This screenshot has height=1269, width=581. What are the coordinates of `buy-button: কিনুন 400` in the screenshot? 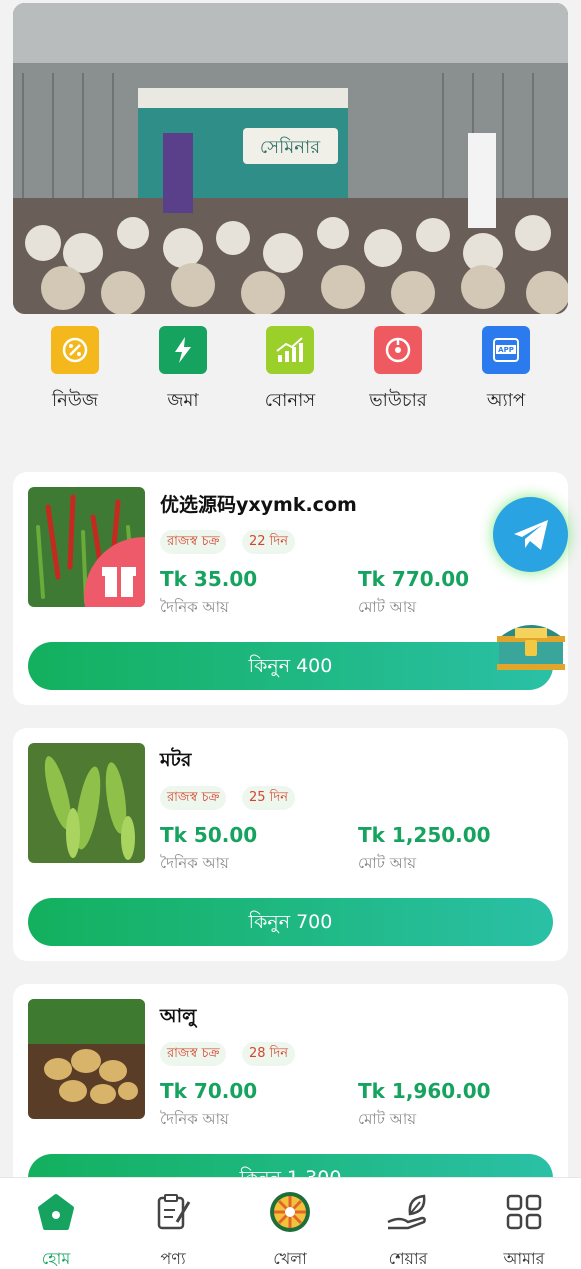 It's located at (290, 666).